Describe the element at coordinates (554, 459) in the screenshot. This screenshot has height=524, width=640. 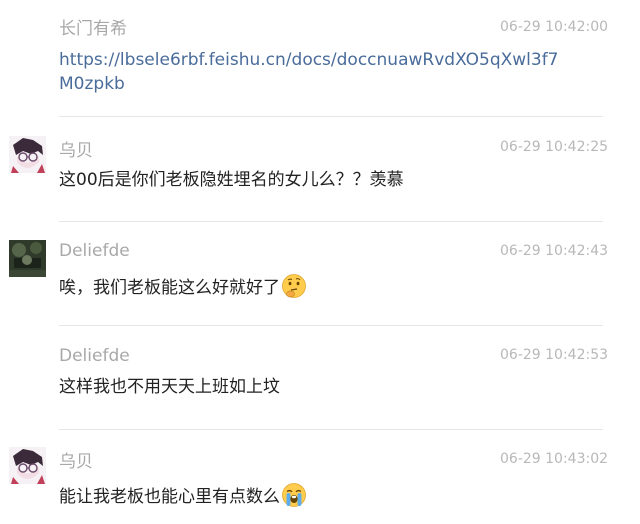
I see `message-timestamp: 06-29 10:43:02` at that location.